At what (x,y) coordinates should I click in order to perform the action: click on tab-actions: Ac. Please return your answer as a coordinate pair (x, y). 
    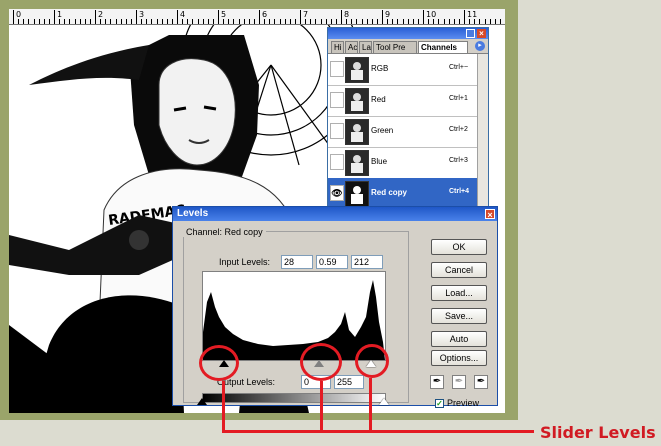
    Looking at the image, I should click on (351, 47).